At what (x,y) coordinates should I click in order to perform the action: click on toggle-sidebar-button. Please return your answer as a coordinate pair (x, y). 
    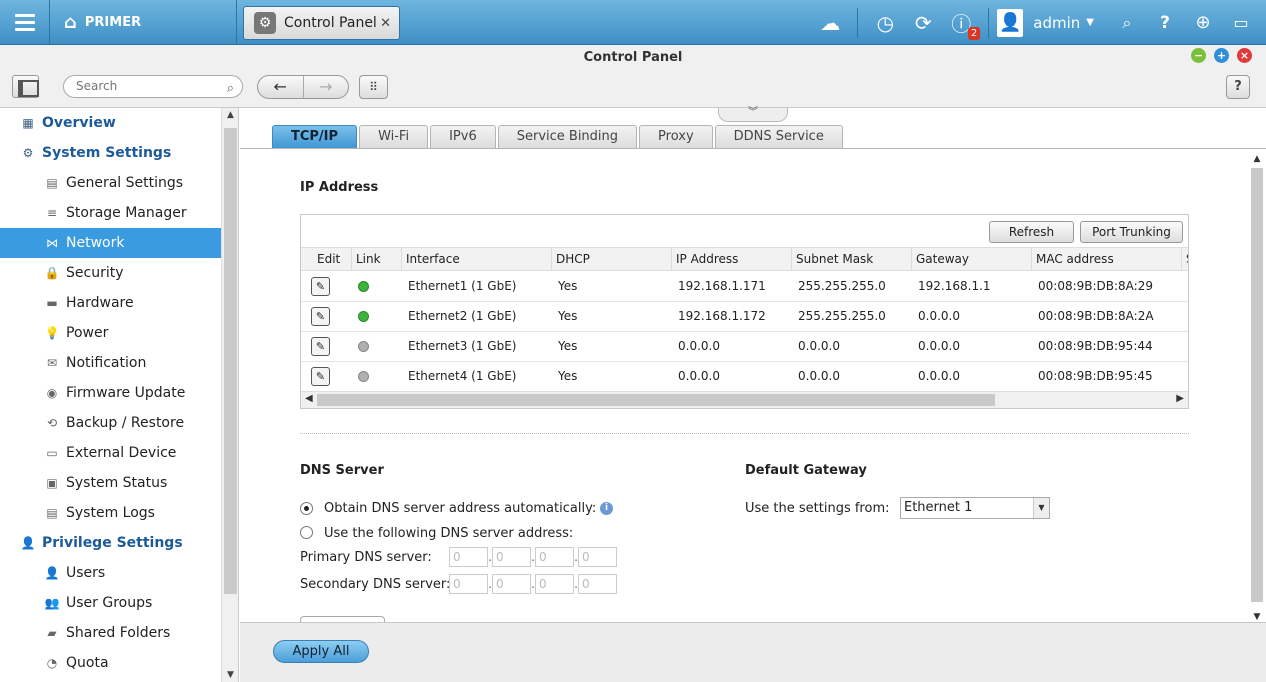
    Looking at the image, I should click on (25, 86).